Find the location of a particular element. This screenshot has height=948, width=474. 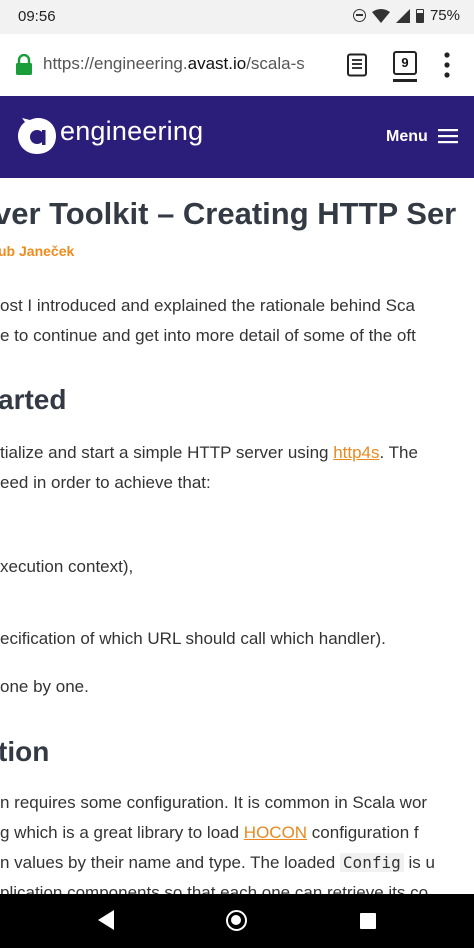

paragraph-text: configuration f is located at coordinates (363, 832).